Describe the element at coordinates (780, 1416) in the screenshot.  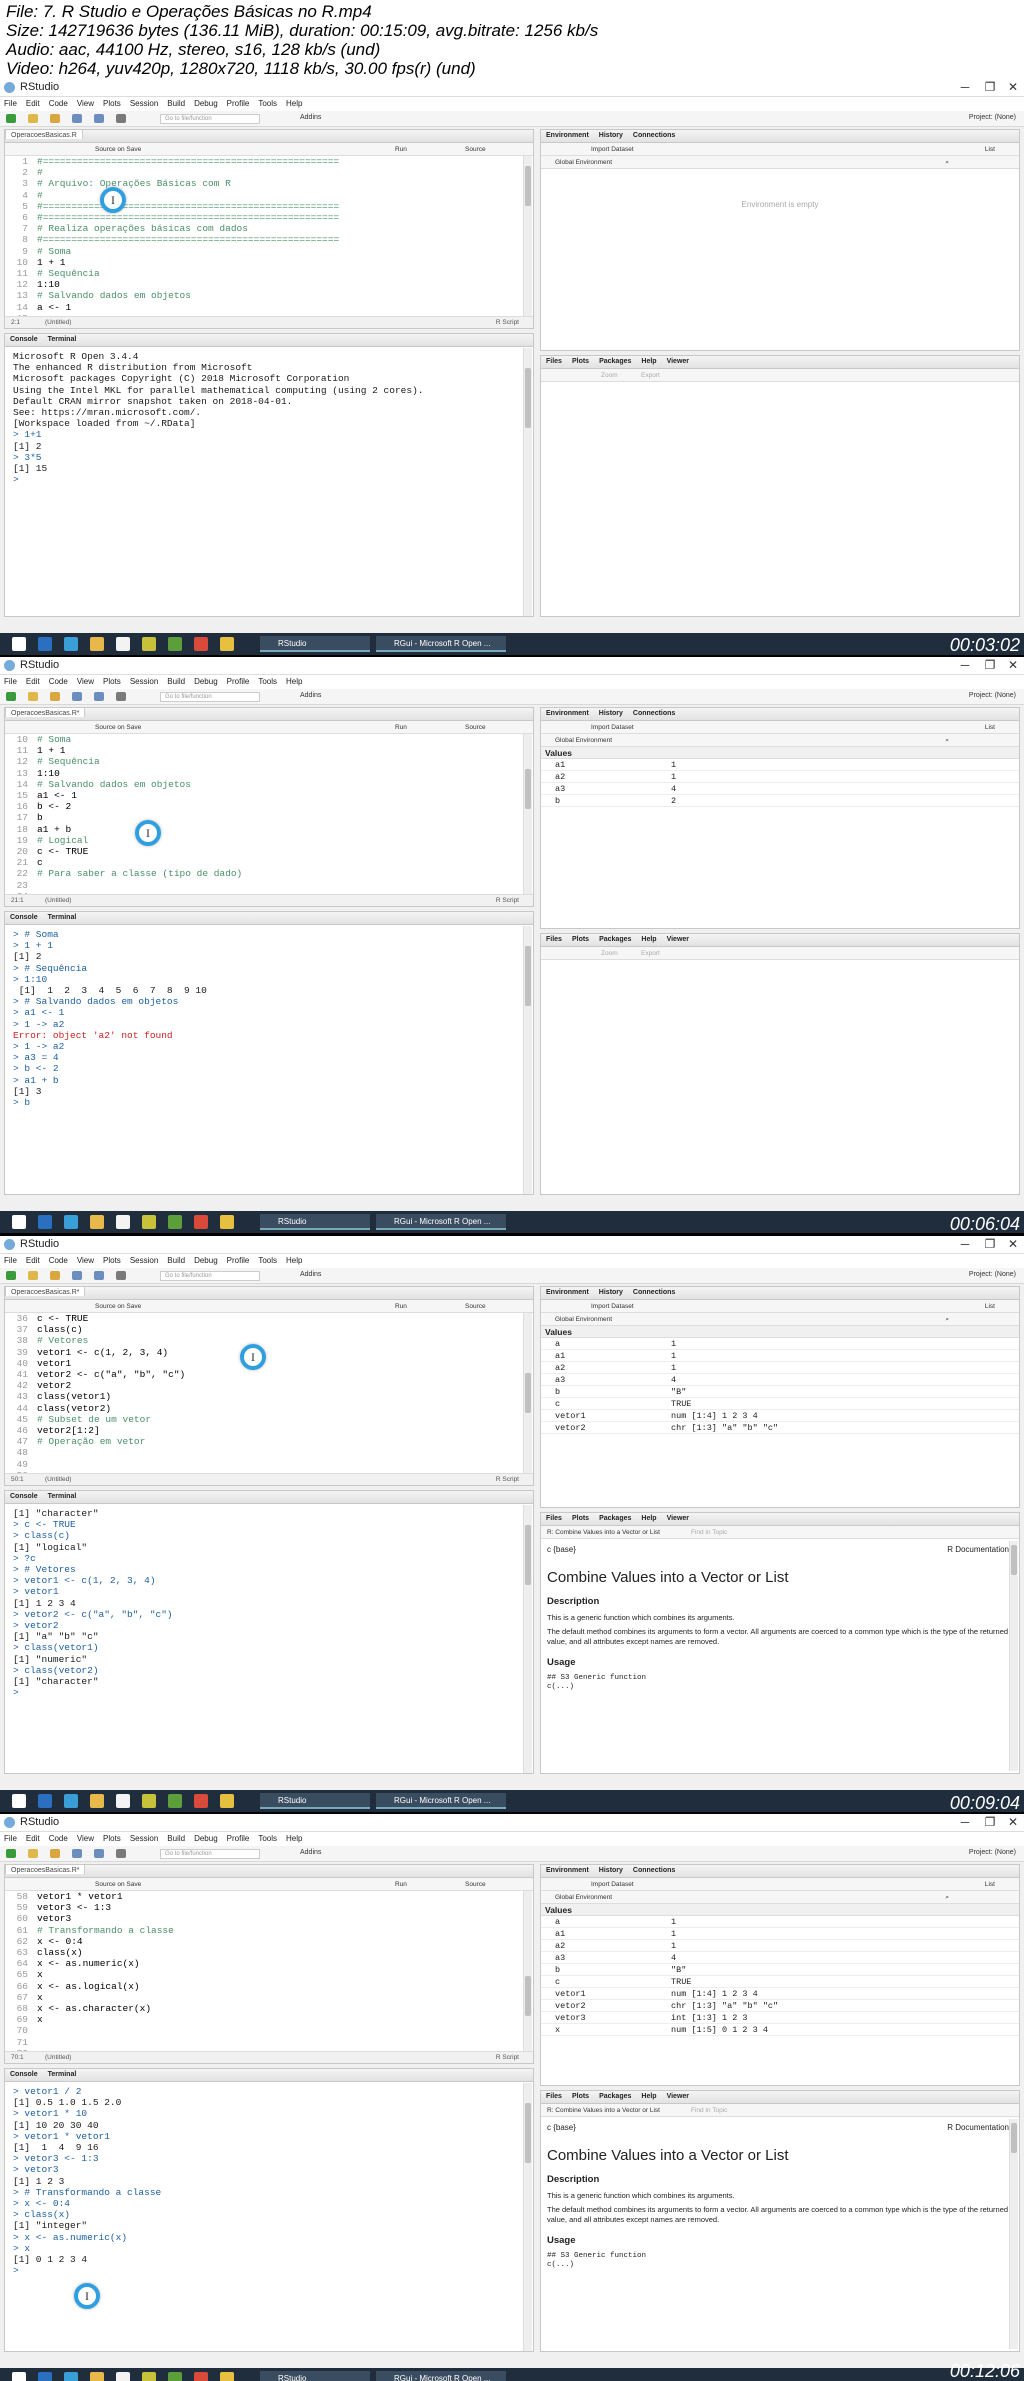
I see `environment-row: vetor1 num [1:4] 1 2 3 4` at that location.